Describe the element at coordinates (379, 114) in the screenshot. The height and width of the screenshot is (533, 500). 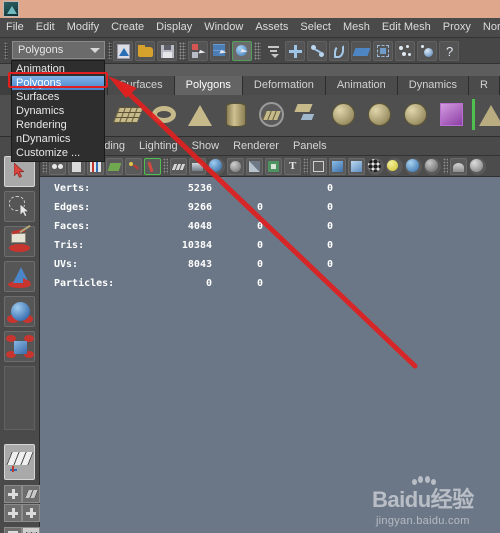
I see `poly-sphere-icon` at that location.